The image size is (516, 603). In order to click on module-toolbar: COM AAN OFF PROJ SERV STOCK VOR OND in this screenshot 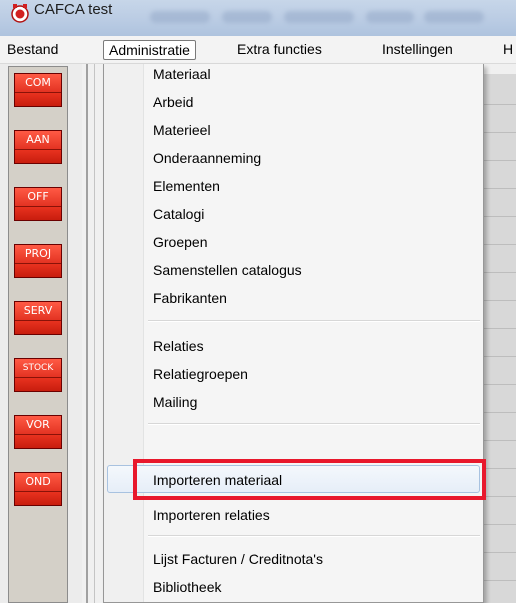, I will do `click(41, 333)`.